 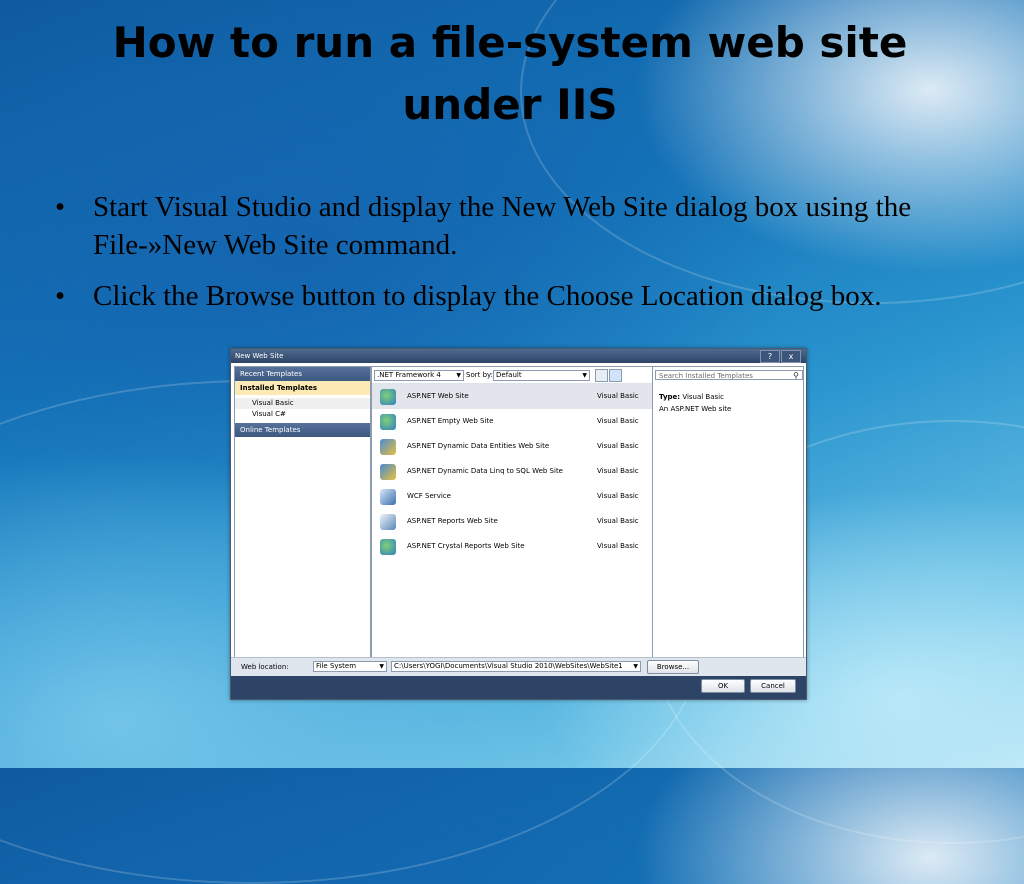 What do you see at coordinates (512, 496) in the screenshot?
I see `template-row: WCF Service Visual Basic` at bounding box center [512, 496].